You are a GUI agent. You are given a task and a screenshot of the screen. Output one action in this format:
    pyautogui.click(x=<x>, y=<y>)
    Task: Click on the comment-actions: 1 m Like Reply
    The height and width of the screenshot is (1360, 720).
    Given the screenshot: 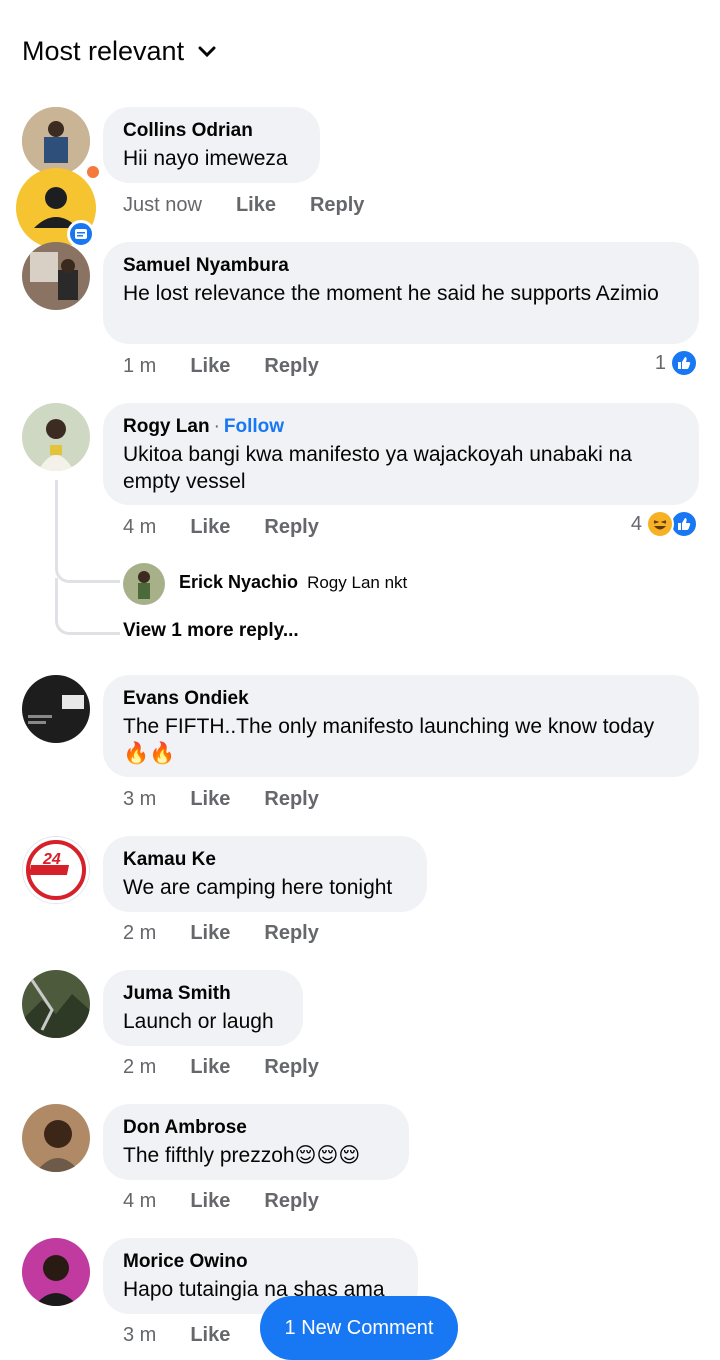 What is the action you would take?
    pyautogui.click(x=221, y=366)
    